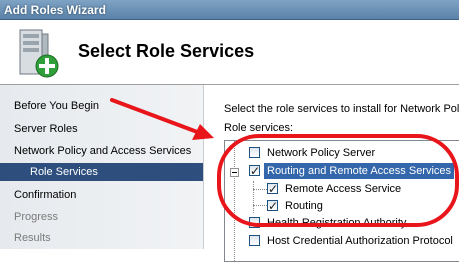  I want to click on nav-item-label: Confirmation, so click(45, 195).